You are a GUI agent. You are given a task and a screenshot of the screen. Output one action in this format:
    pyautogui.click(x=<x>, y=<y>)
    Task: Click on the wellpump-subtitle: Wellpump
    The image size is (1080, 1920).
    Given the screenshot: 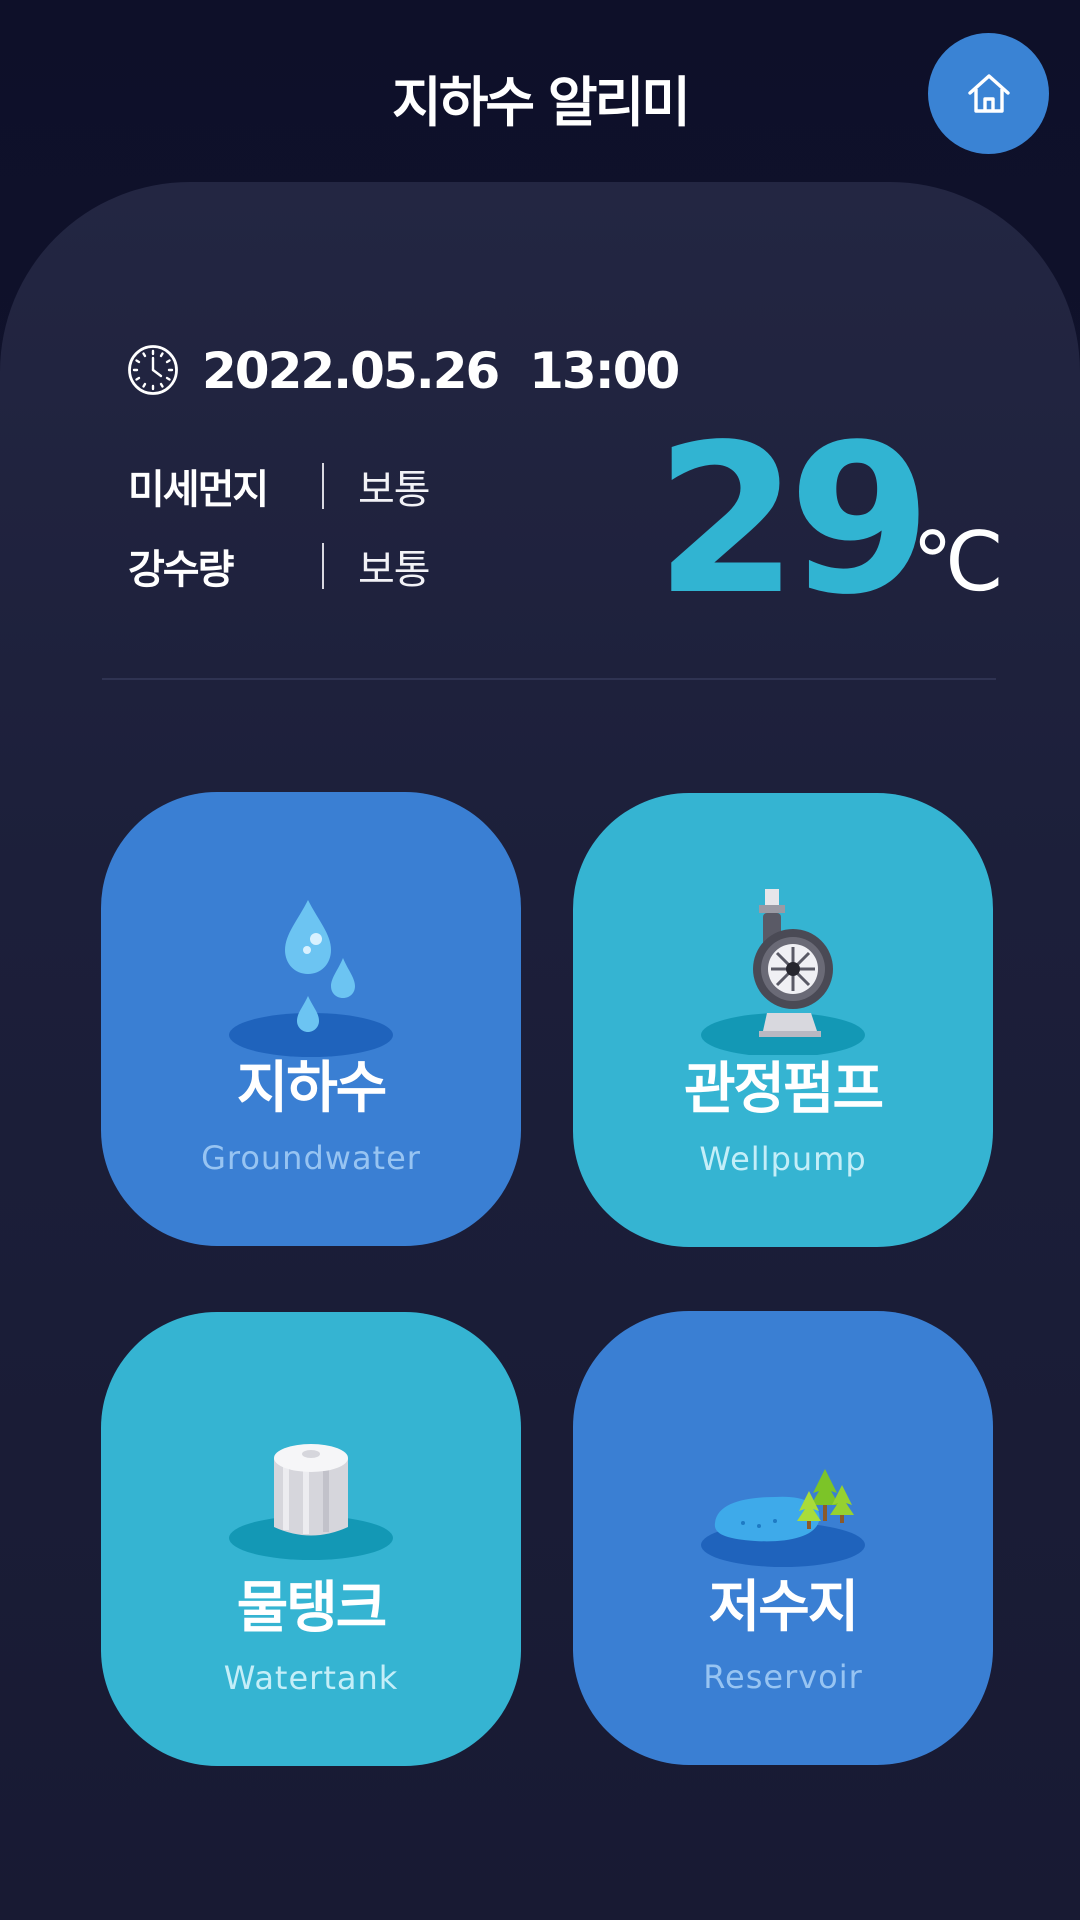 What is the action you would take?
    pyautogui.click(x=783, y=1159)
    